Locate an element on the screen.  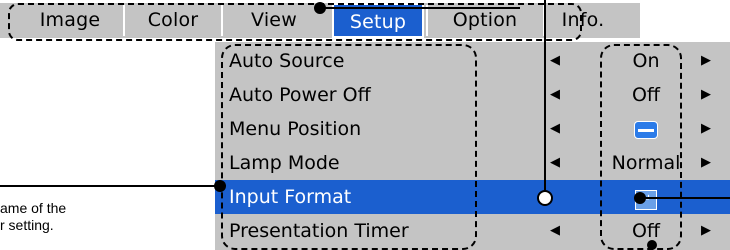
callout-text: ame of the r setting. is located at coordinates (100, 217).